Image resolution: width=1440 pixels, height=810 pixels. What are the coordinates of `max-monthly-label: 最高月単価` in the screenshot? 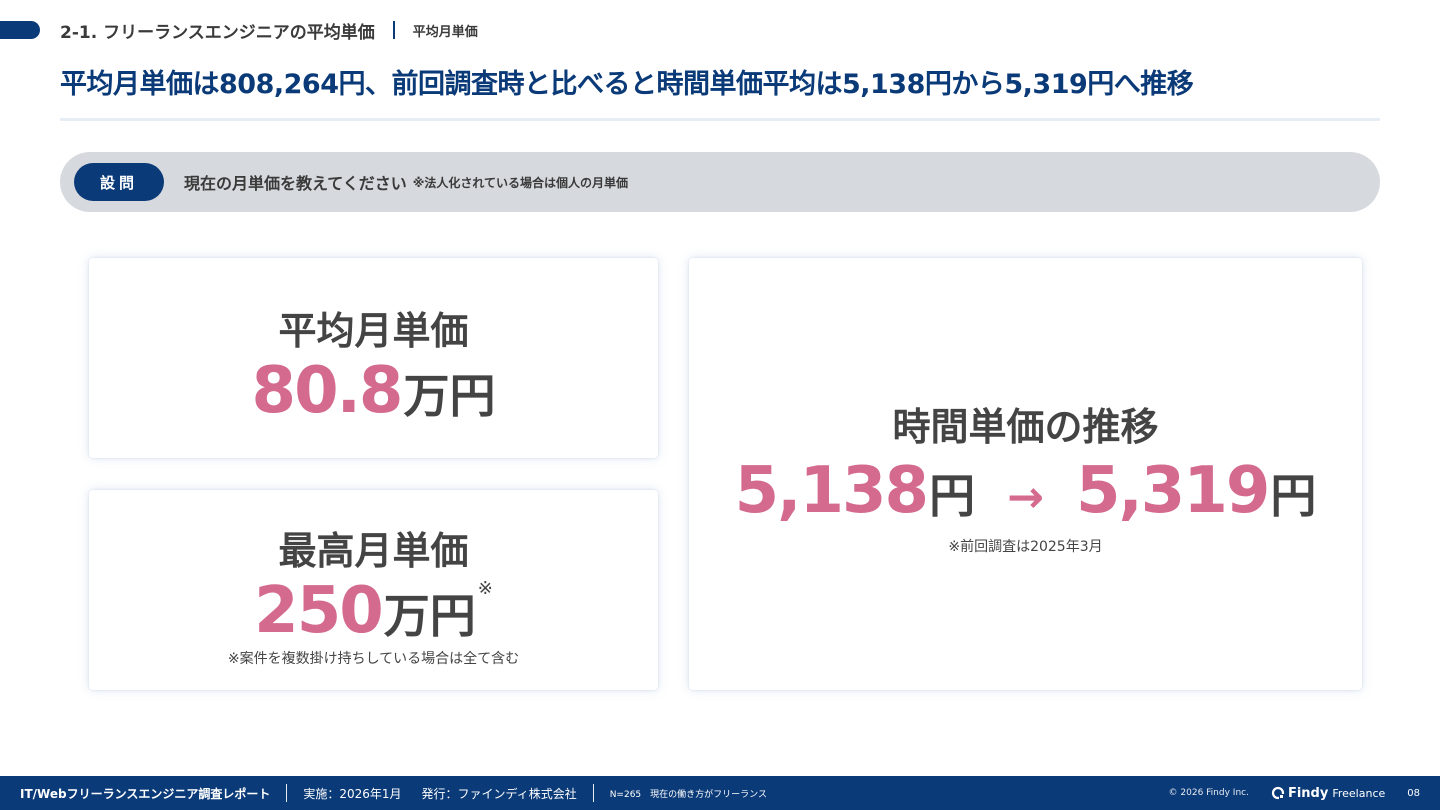 It's located at (373, 551).